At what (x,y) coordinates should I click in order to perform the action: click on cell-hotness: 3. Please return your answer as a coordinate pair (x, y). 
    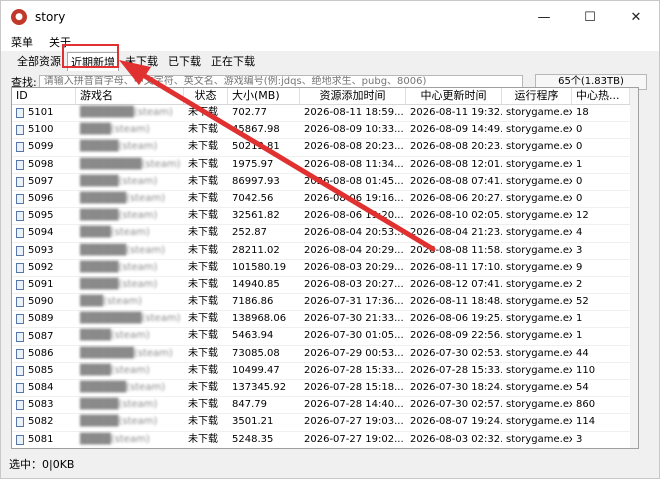
    Looking at the image, I should click on (601, 251).